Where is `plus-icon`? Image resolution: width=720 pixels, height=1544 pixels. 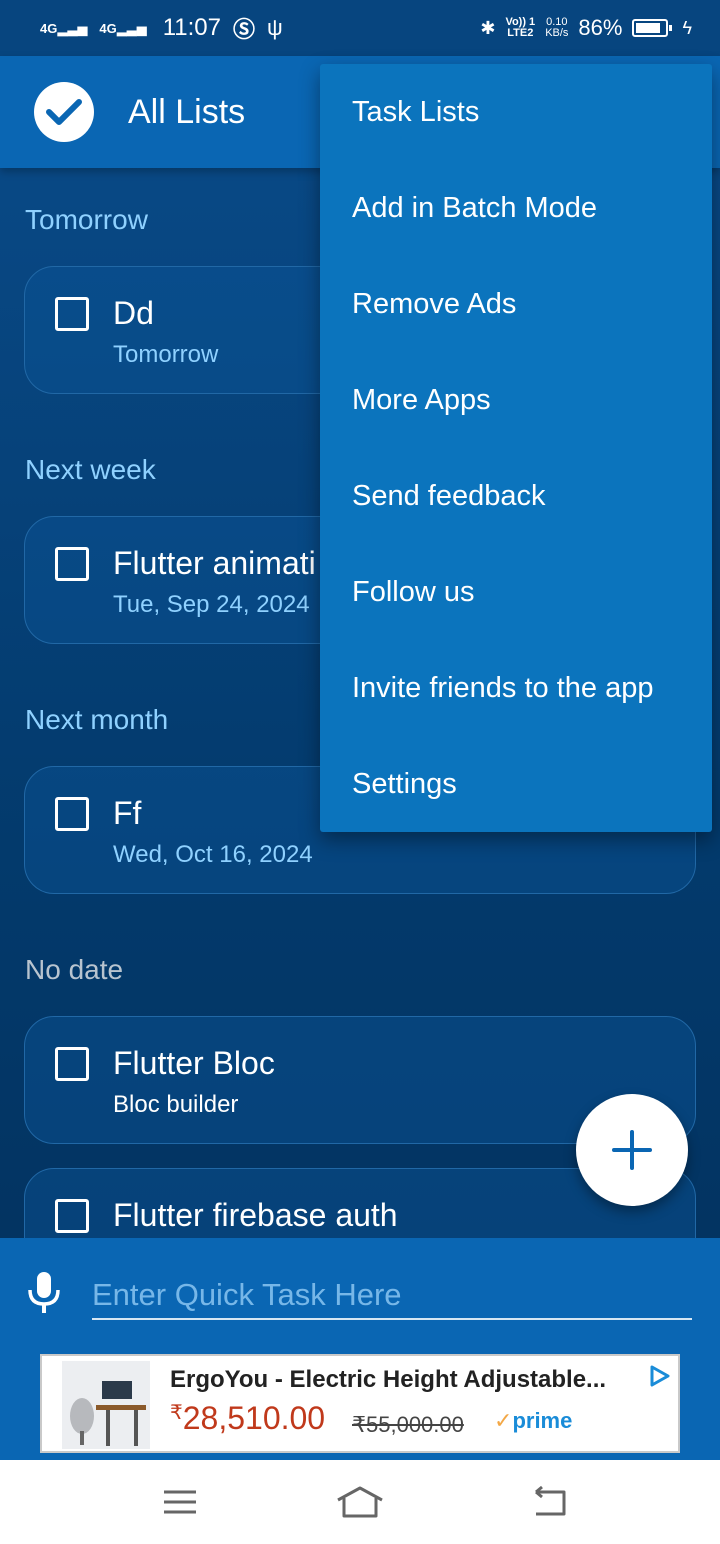
plus-icon is located at coordinates (632, 1150).